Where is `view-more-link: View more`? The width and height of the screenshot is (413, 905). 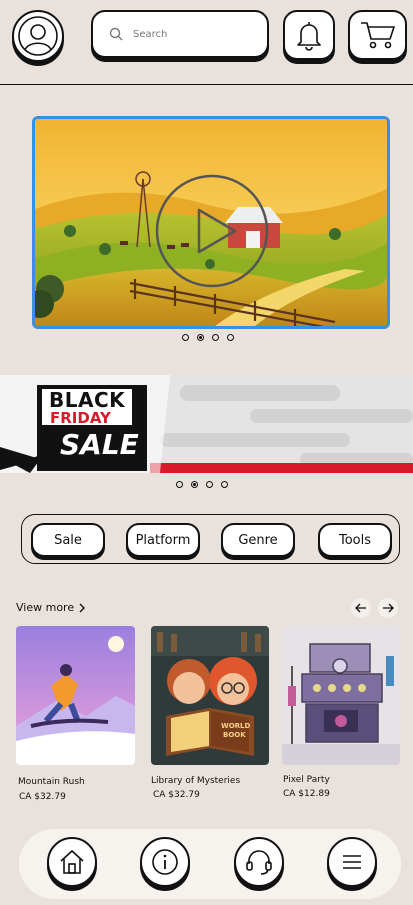
view-more-link: View more is located at coordinates (51, 607).